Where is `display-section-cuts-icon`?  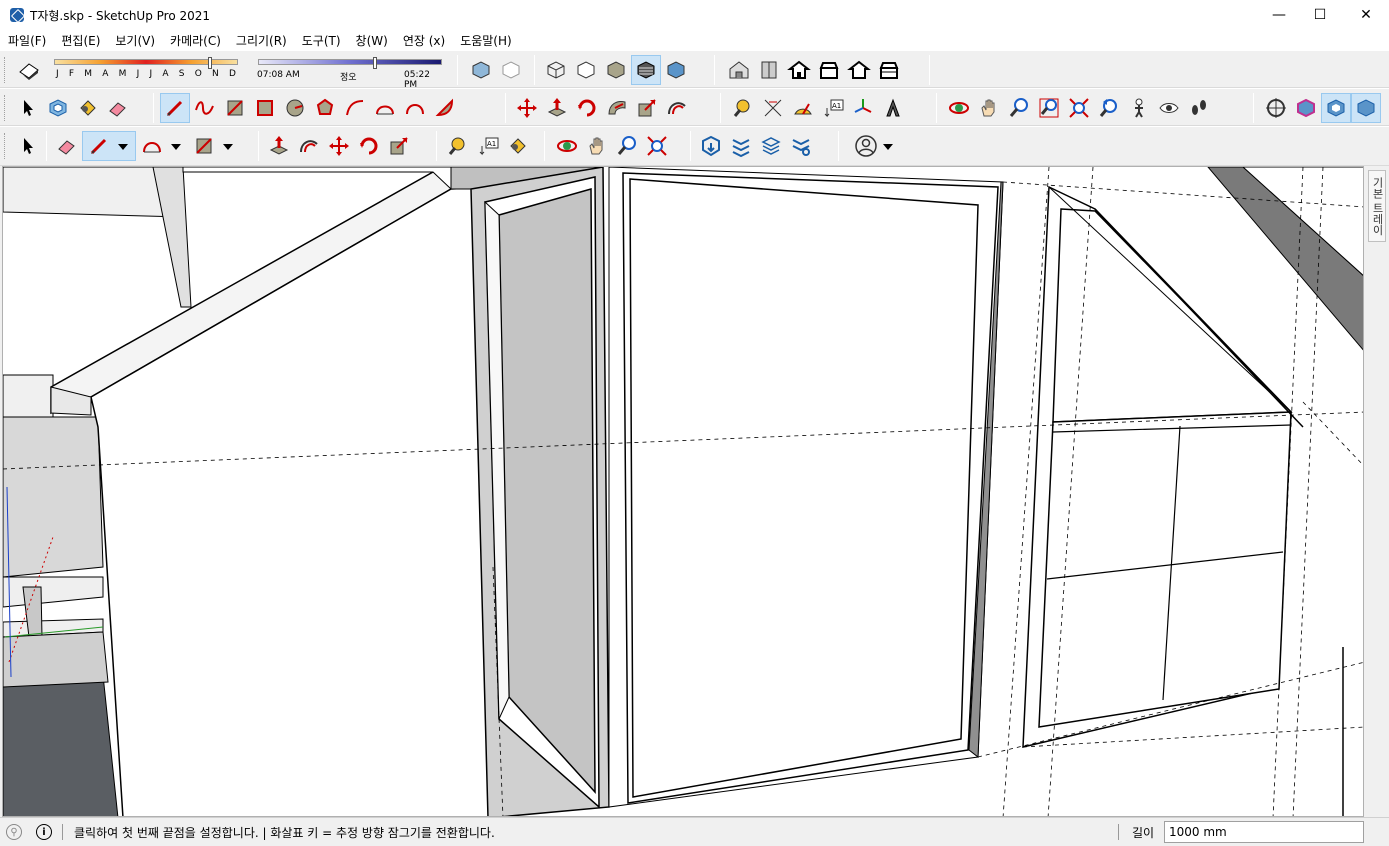 display-section-cuts-icon is located at coordinates (1336, 108).